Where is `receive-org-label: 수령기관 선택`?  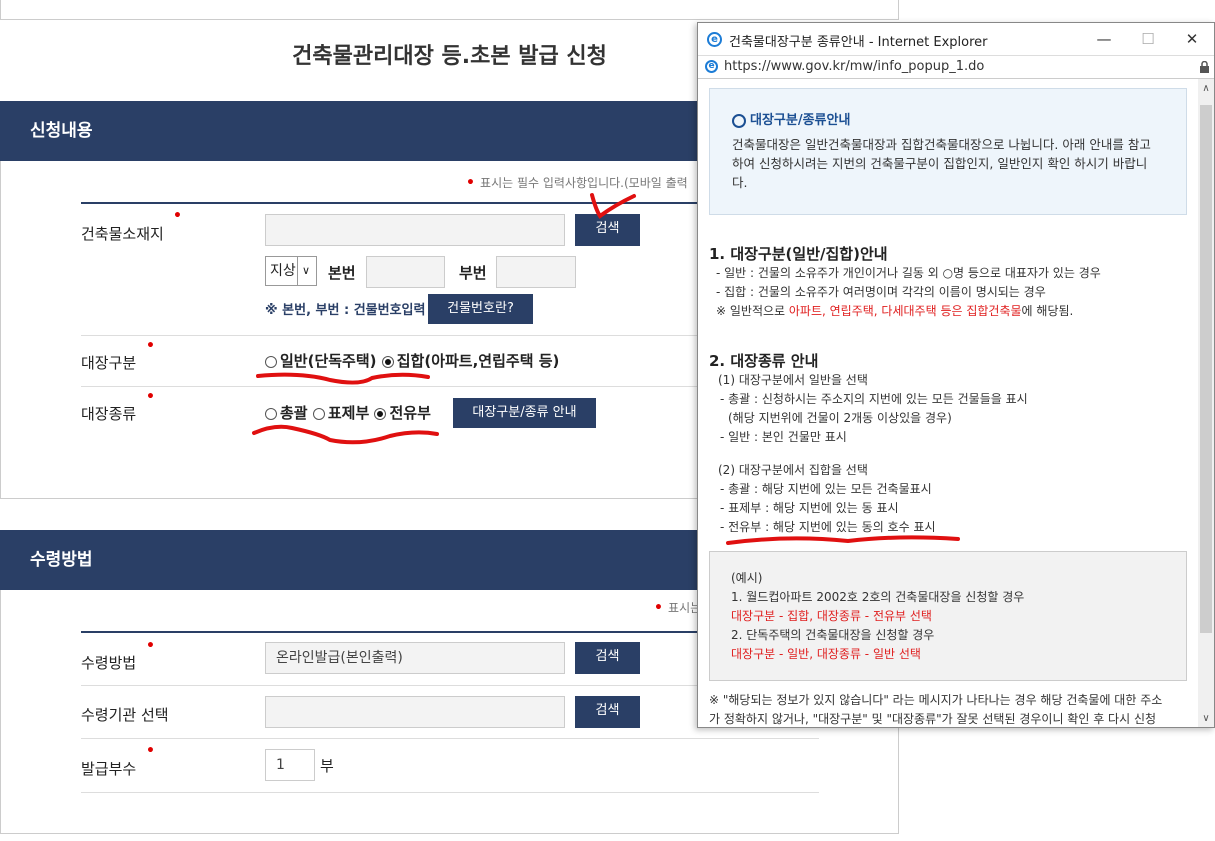 receive-org-label: 수령기관 선택 is located at coordinates (125, 715).